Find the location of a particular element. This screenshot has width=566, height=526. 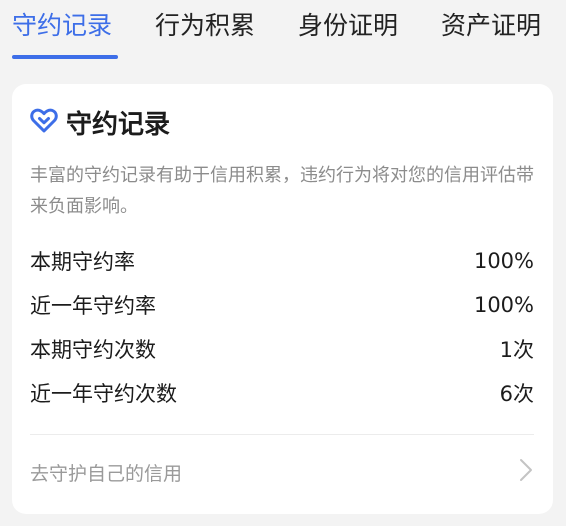

active-tab-indicator is located at coordinates (65, 57).